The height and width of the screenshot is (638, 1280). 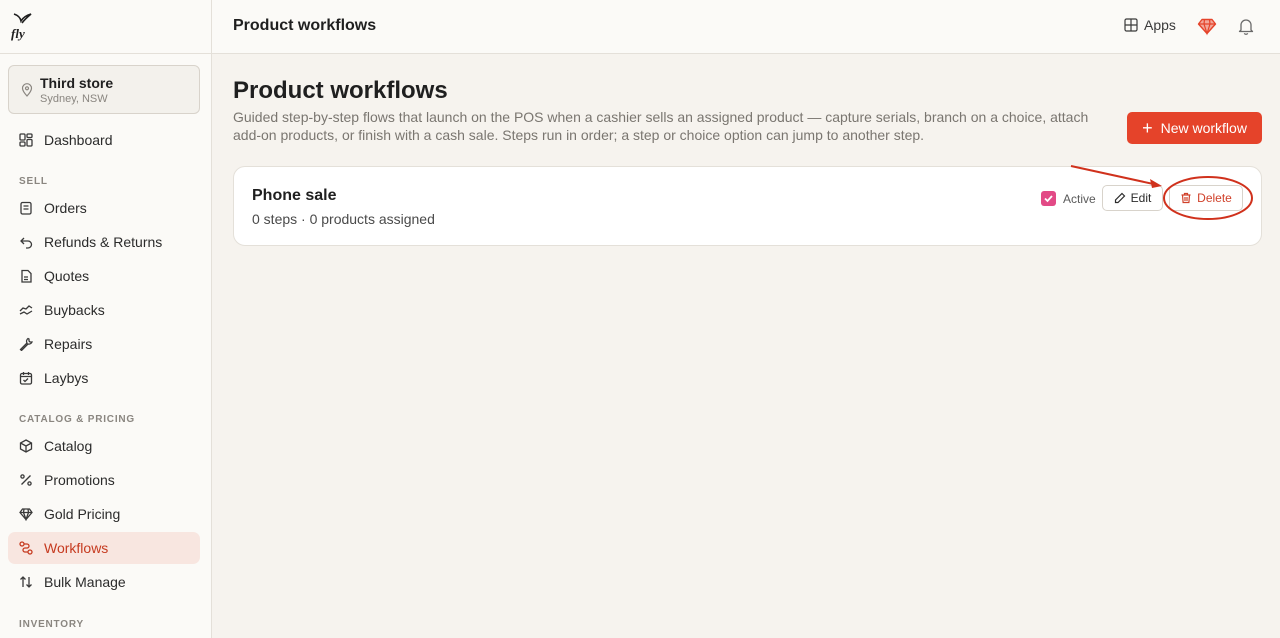 What do you see at coordinates (746, 27) in the screenshot?
I see `top-bar: Product workflows Apps` at bounding box center [746, 27].